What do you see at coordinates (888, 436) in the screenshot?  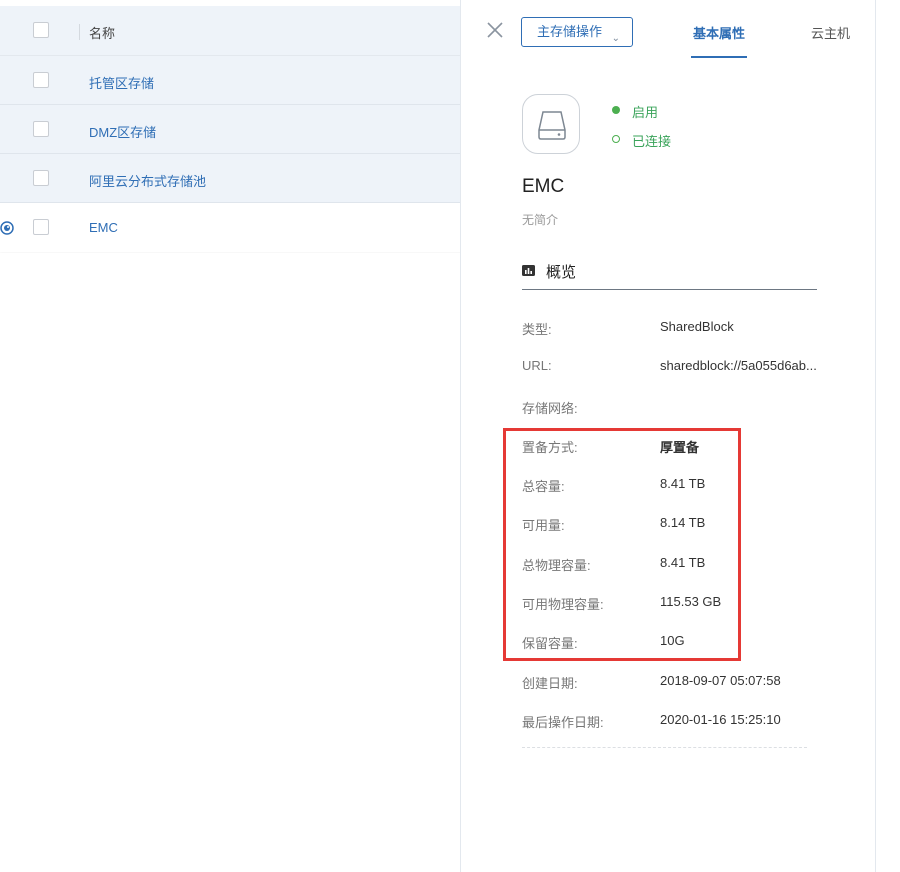 I see `right-gutter` at bounding box center [888, 436].